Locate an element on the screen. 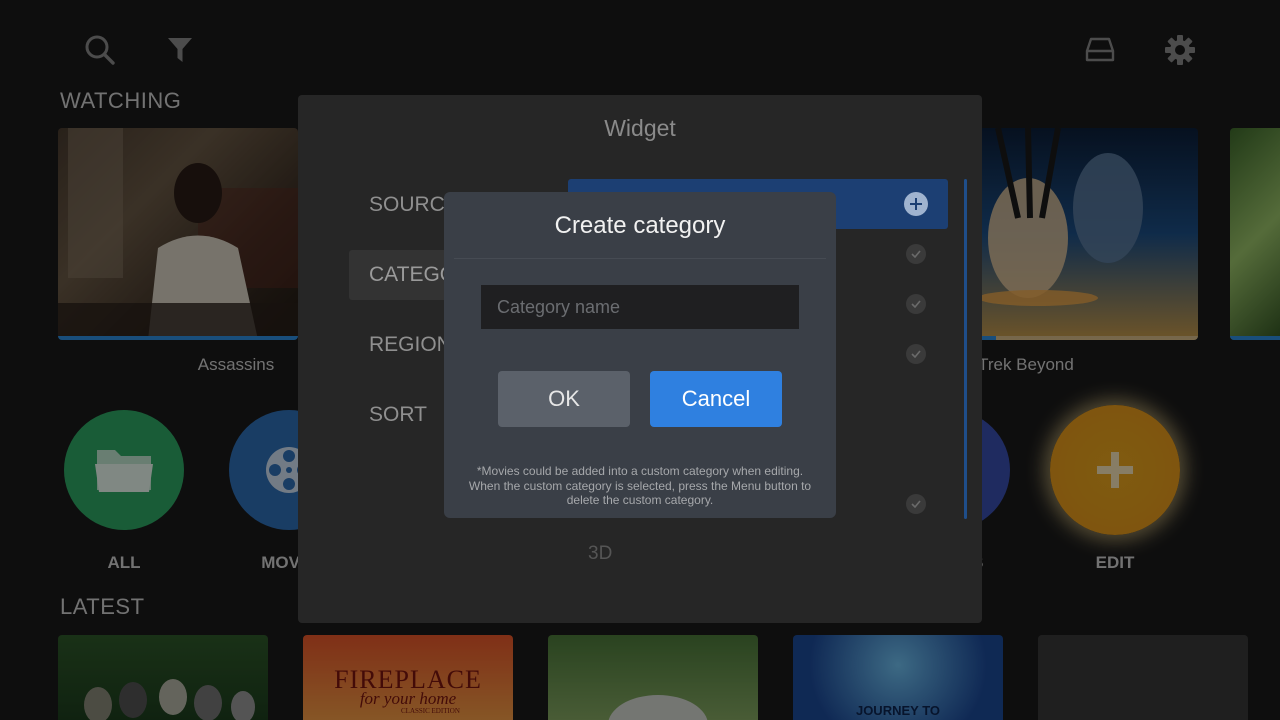 This screenshot has width=1280, height=720. ok-button: OK is located at coordinates (564, 399).